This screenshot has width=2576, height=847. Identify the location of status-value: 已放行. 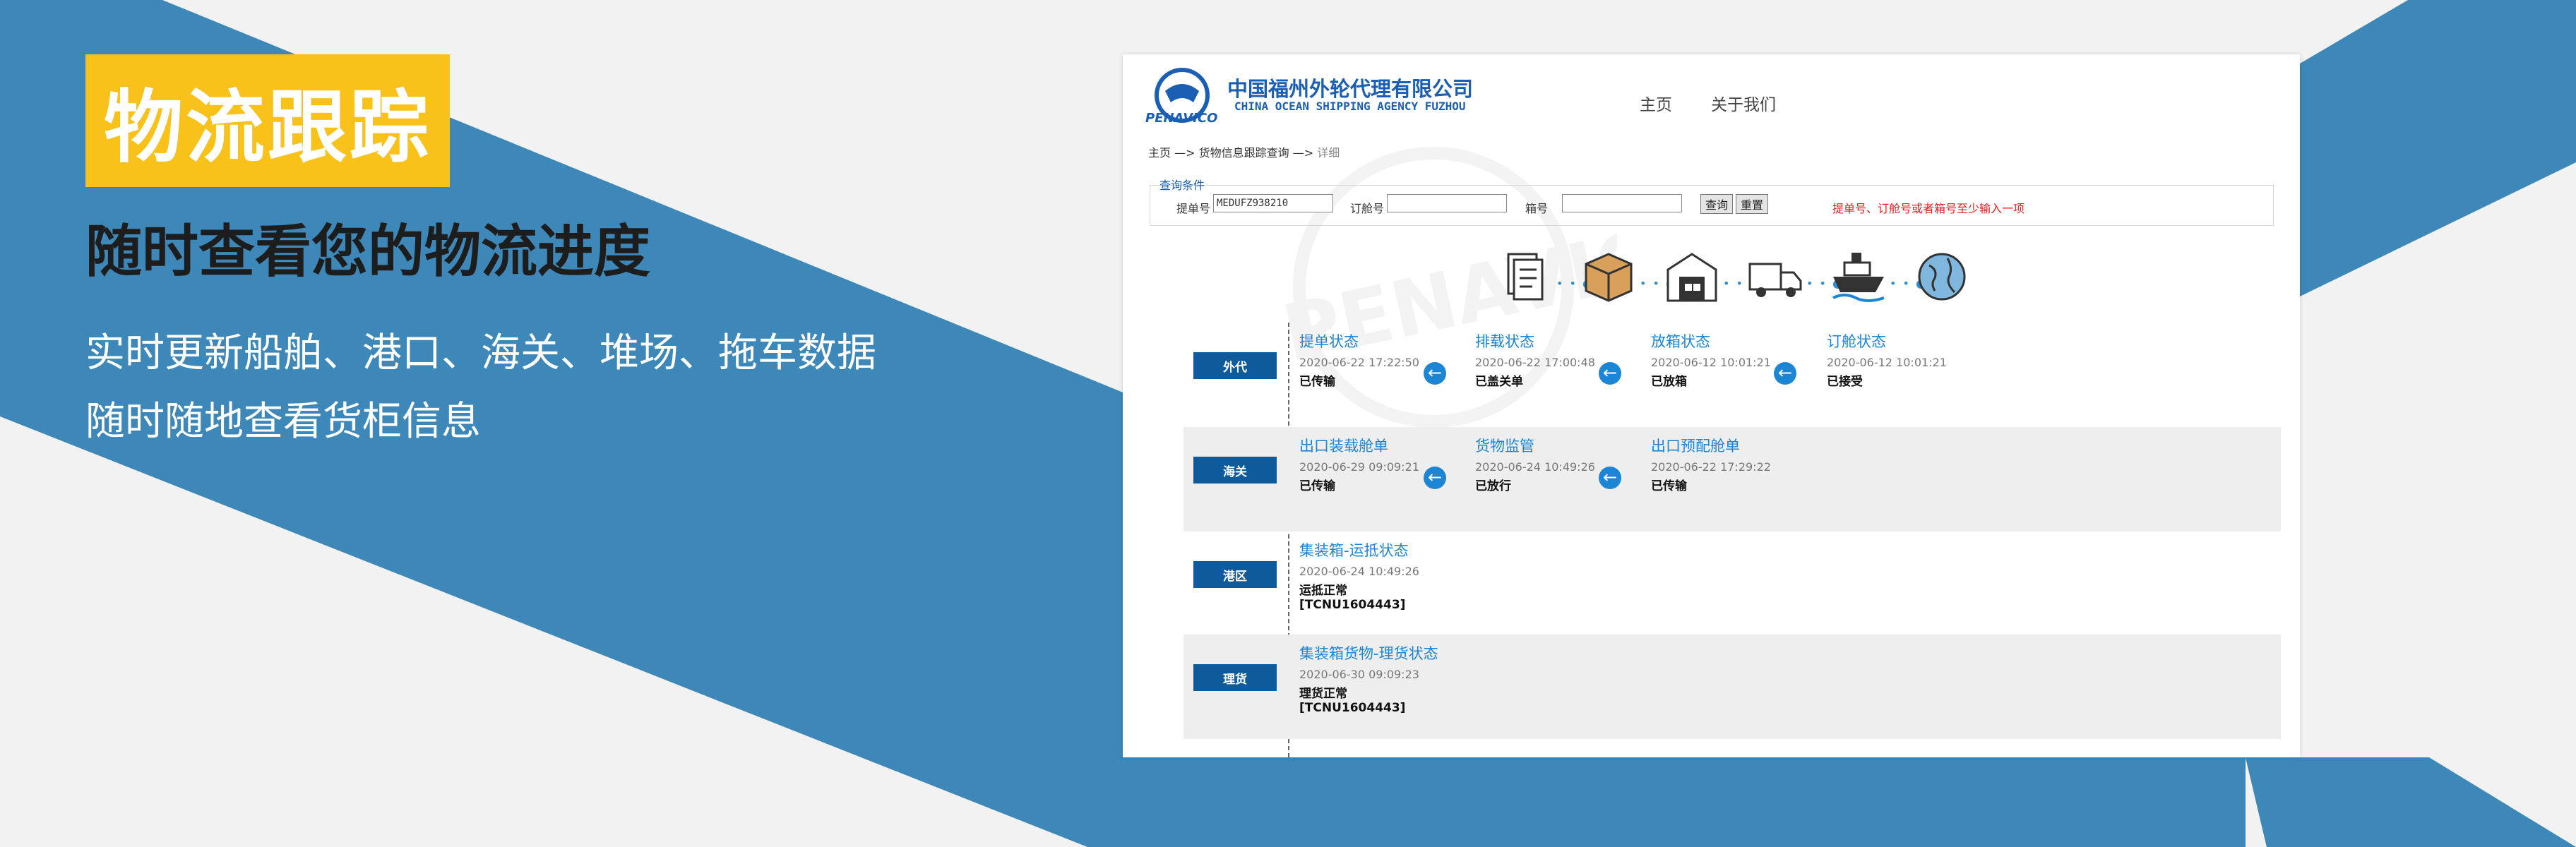
(1493, 486).